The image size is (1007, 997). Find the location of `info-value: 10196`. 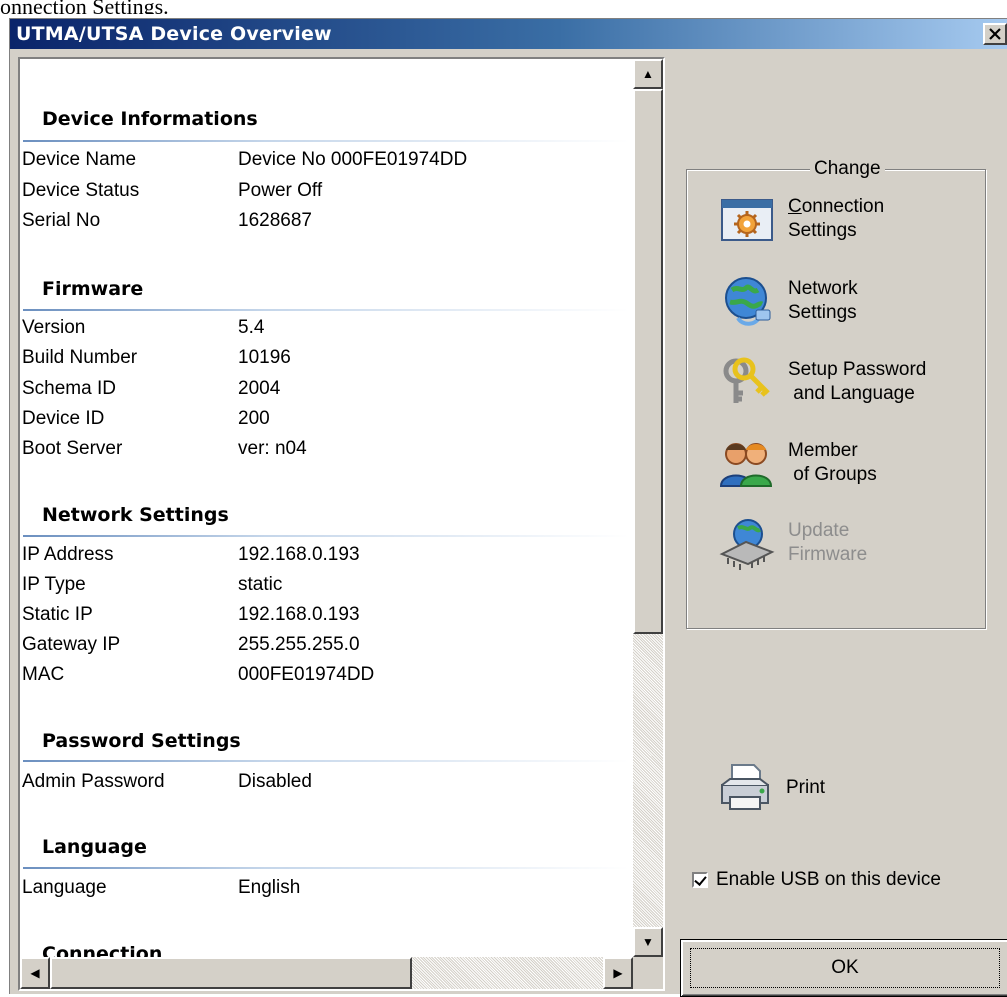

info-value: 10196 is located at coordinates (264, 357).